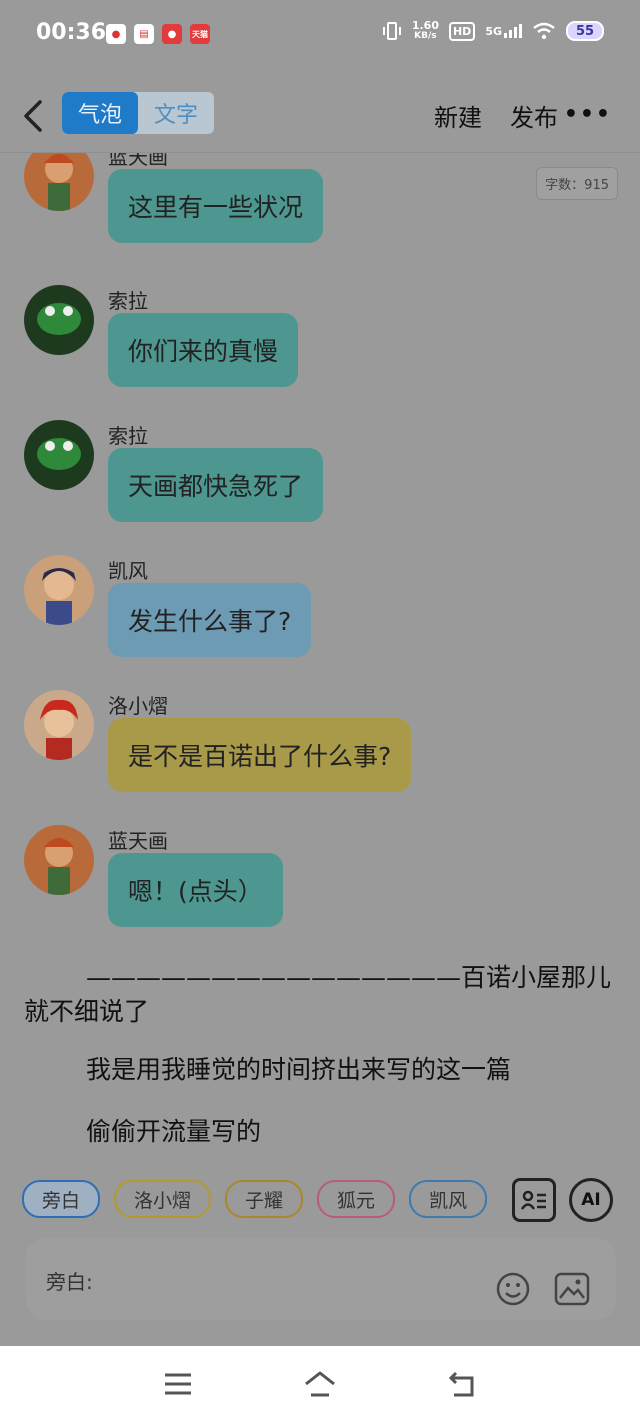 The image size is (640, 1422). What do you see at coordinates (577, 183) in the screenshot?
I see `word-count-badge: 字数：915` at bounding box center [577, 183].